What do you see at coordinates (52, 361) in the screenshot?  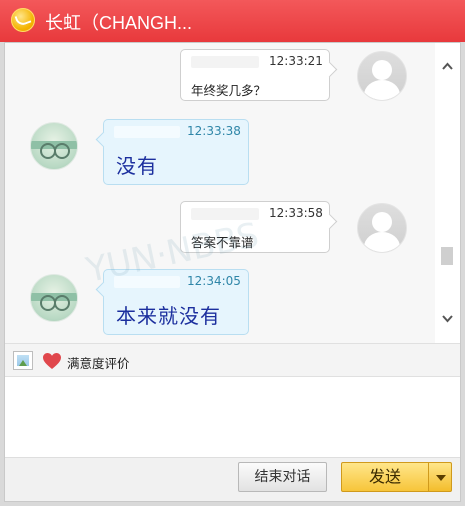 I see `heart-icon` at bounding box center [52, 361].